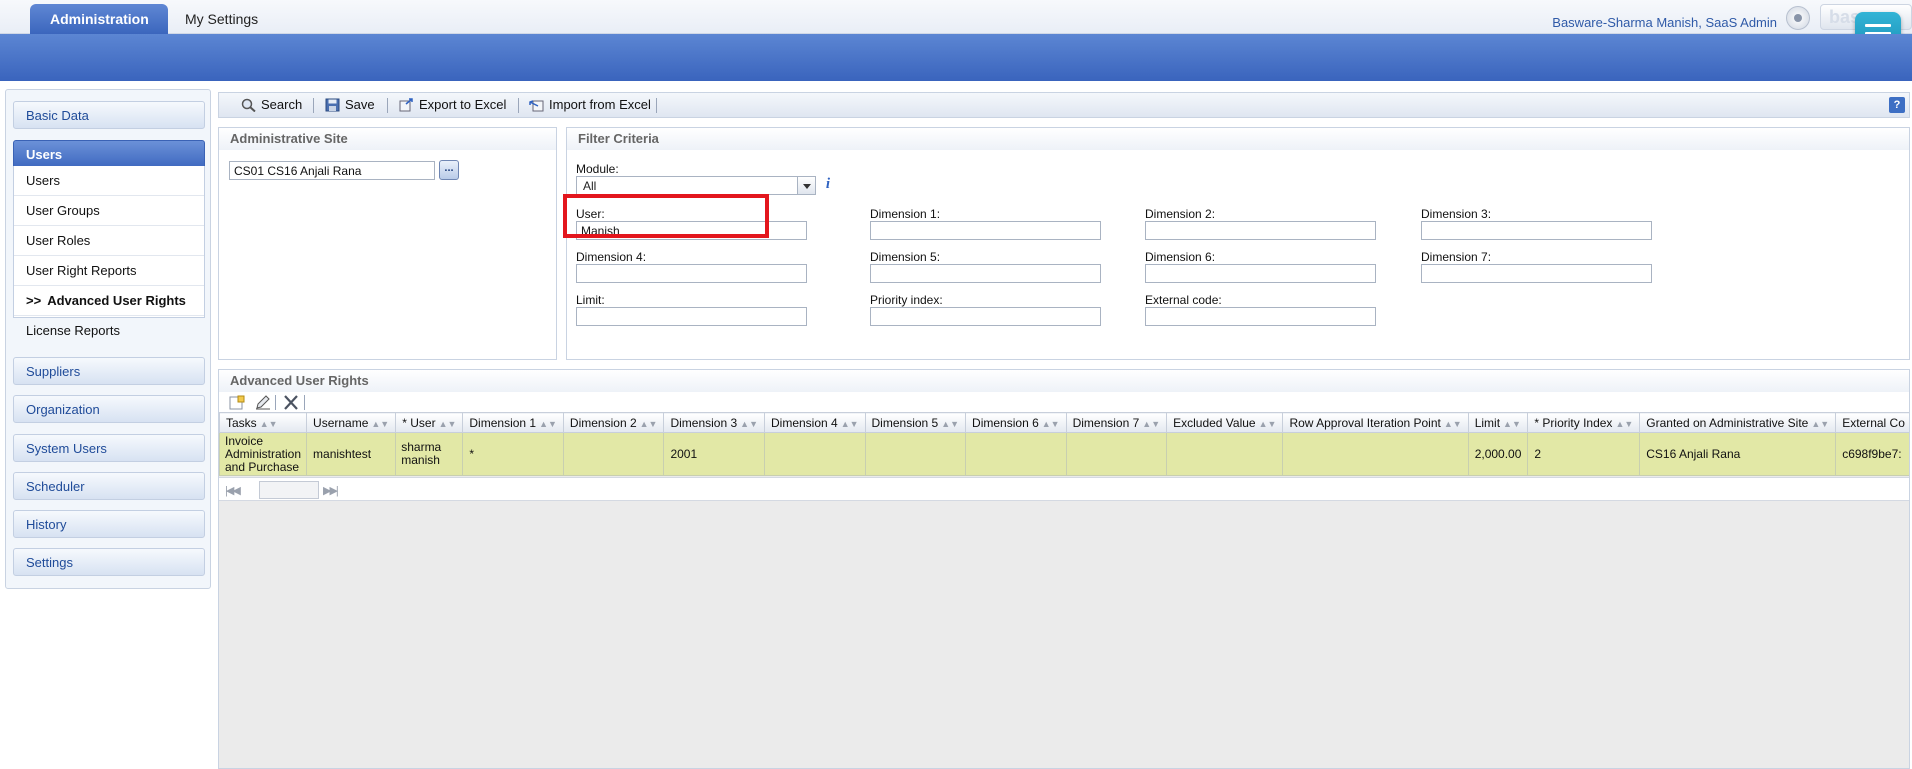  Describe the element at coordinates (503, 422) in the screenshot. I see `column-label: Dimension 1` at that location.